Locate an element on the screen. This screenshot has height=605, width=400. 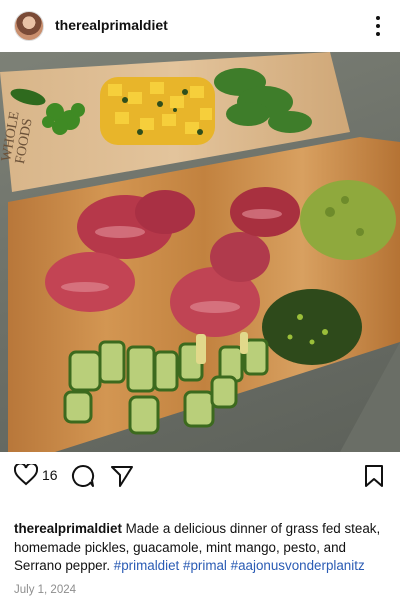
more-options-icon is located at coordinates (378, 26).